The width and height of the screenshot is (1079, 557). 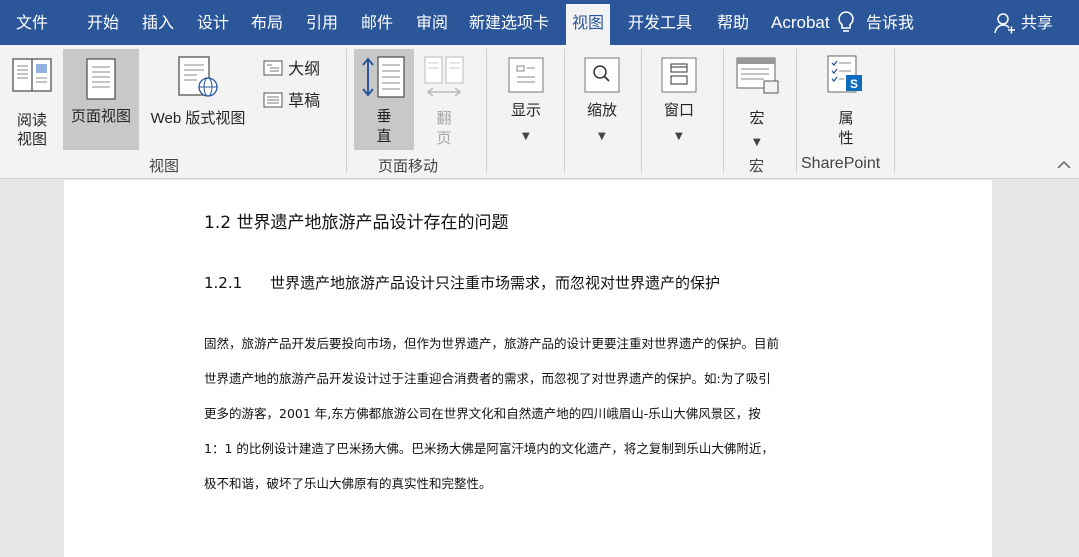 I want to click on heading-3-number: 1.2.1, so click(x=223, y=283).